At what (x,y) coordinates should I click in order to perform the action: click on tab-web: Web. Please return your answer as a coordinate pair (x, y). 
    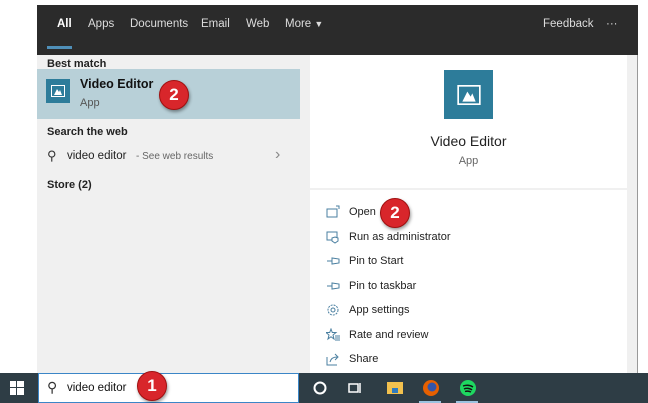
    Looking at the image, I should click on (257, 24).